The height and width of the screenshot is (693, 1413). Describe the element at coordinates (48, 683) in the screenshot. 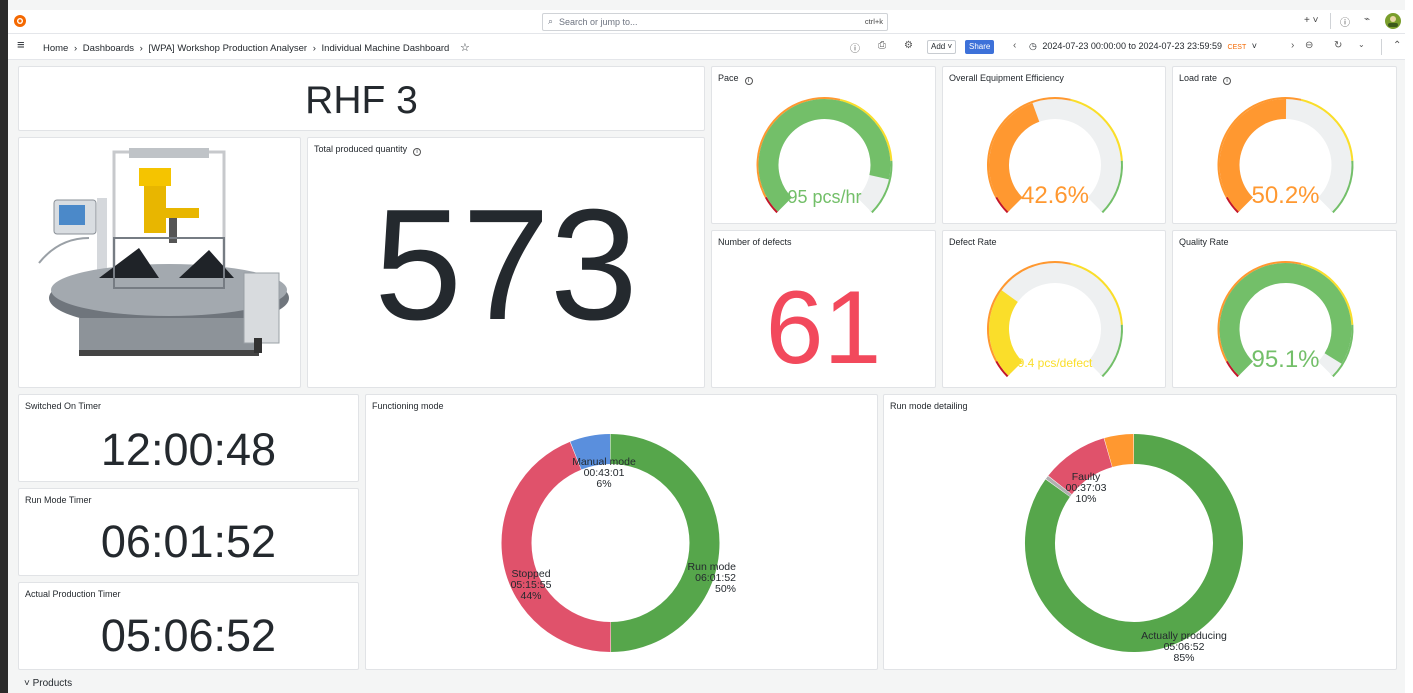

I see `products-row-toggle: ˅ Products` at that location.